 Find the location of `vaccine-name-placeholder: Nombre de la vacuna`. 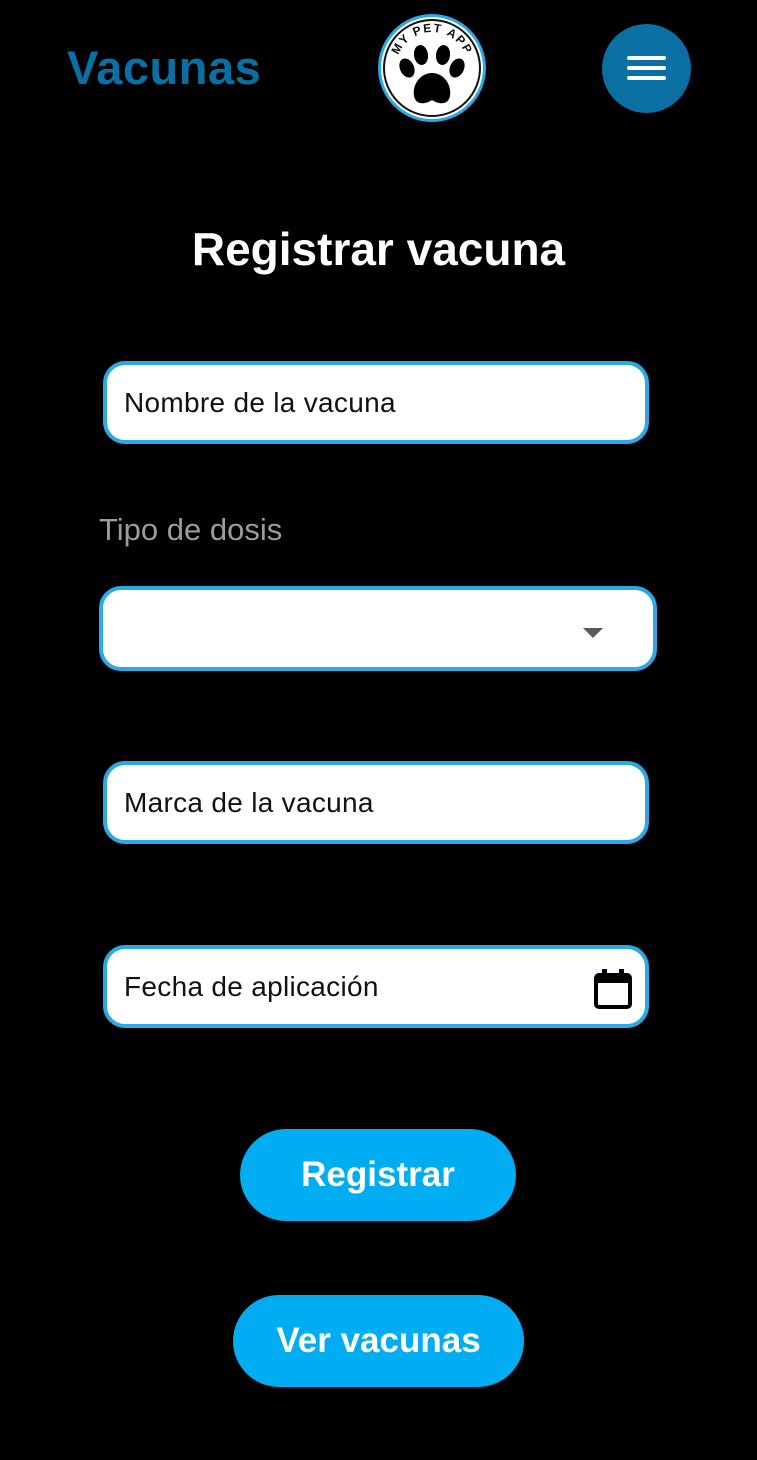

vaccine-name-placeholder: Nombre de la vacuna is located at coordinates (260, 402).